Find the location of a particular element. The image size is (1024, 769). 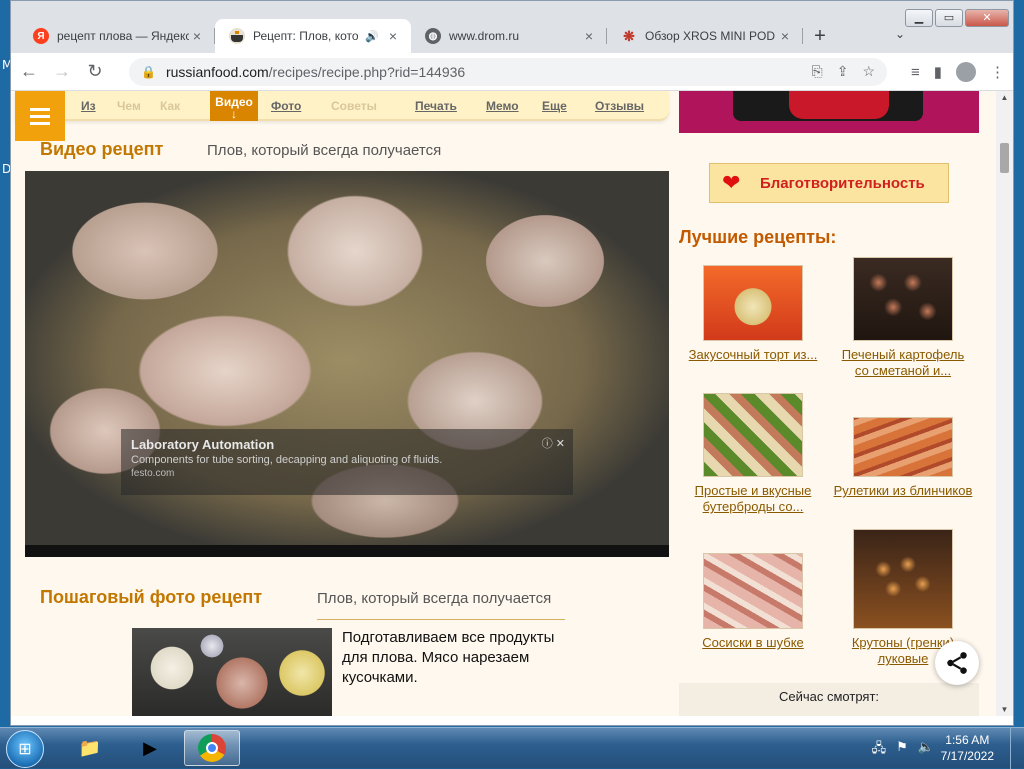

maximize-button: ▭ is located at coordinates (949, 18).